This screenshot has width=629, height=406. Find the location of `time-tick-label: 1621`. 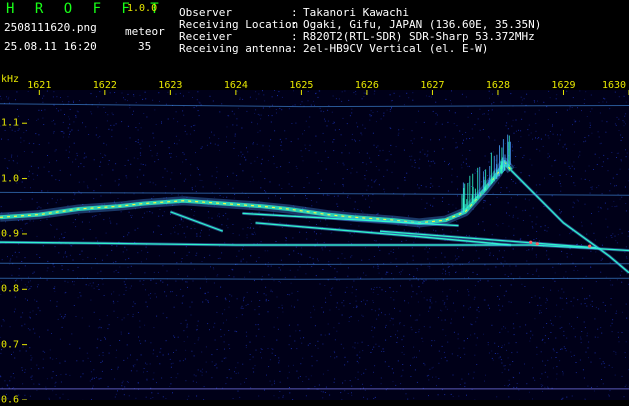

time-tick-label: 1621 is located at coordinates (39, 85).